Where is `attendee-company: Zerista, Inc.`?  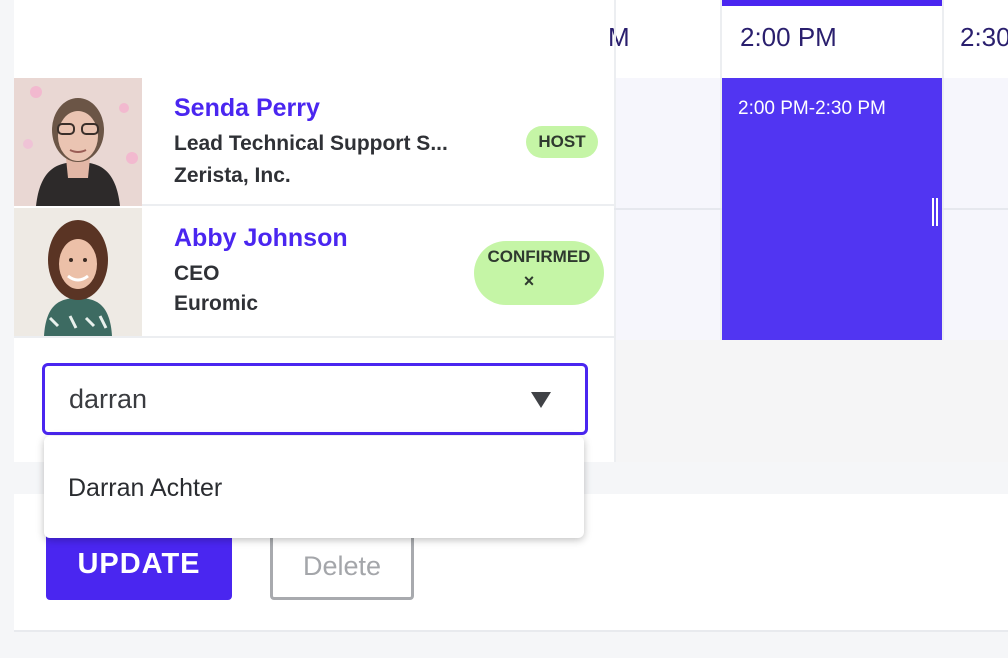
attendee-company: Zerista, Inc. is located at coordinates (232, 175).